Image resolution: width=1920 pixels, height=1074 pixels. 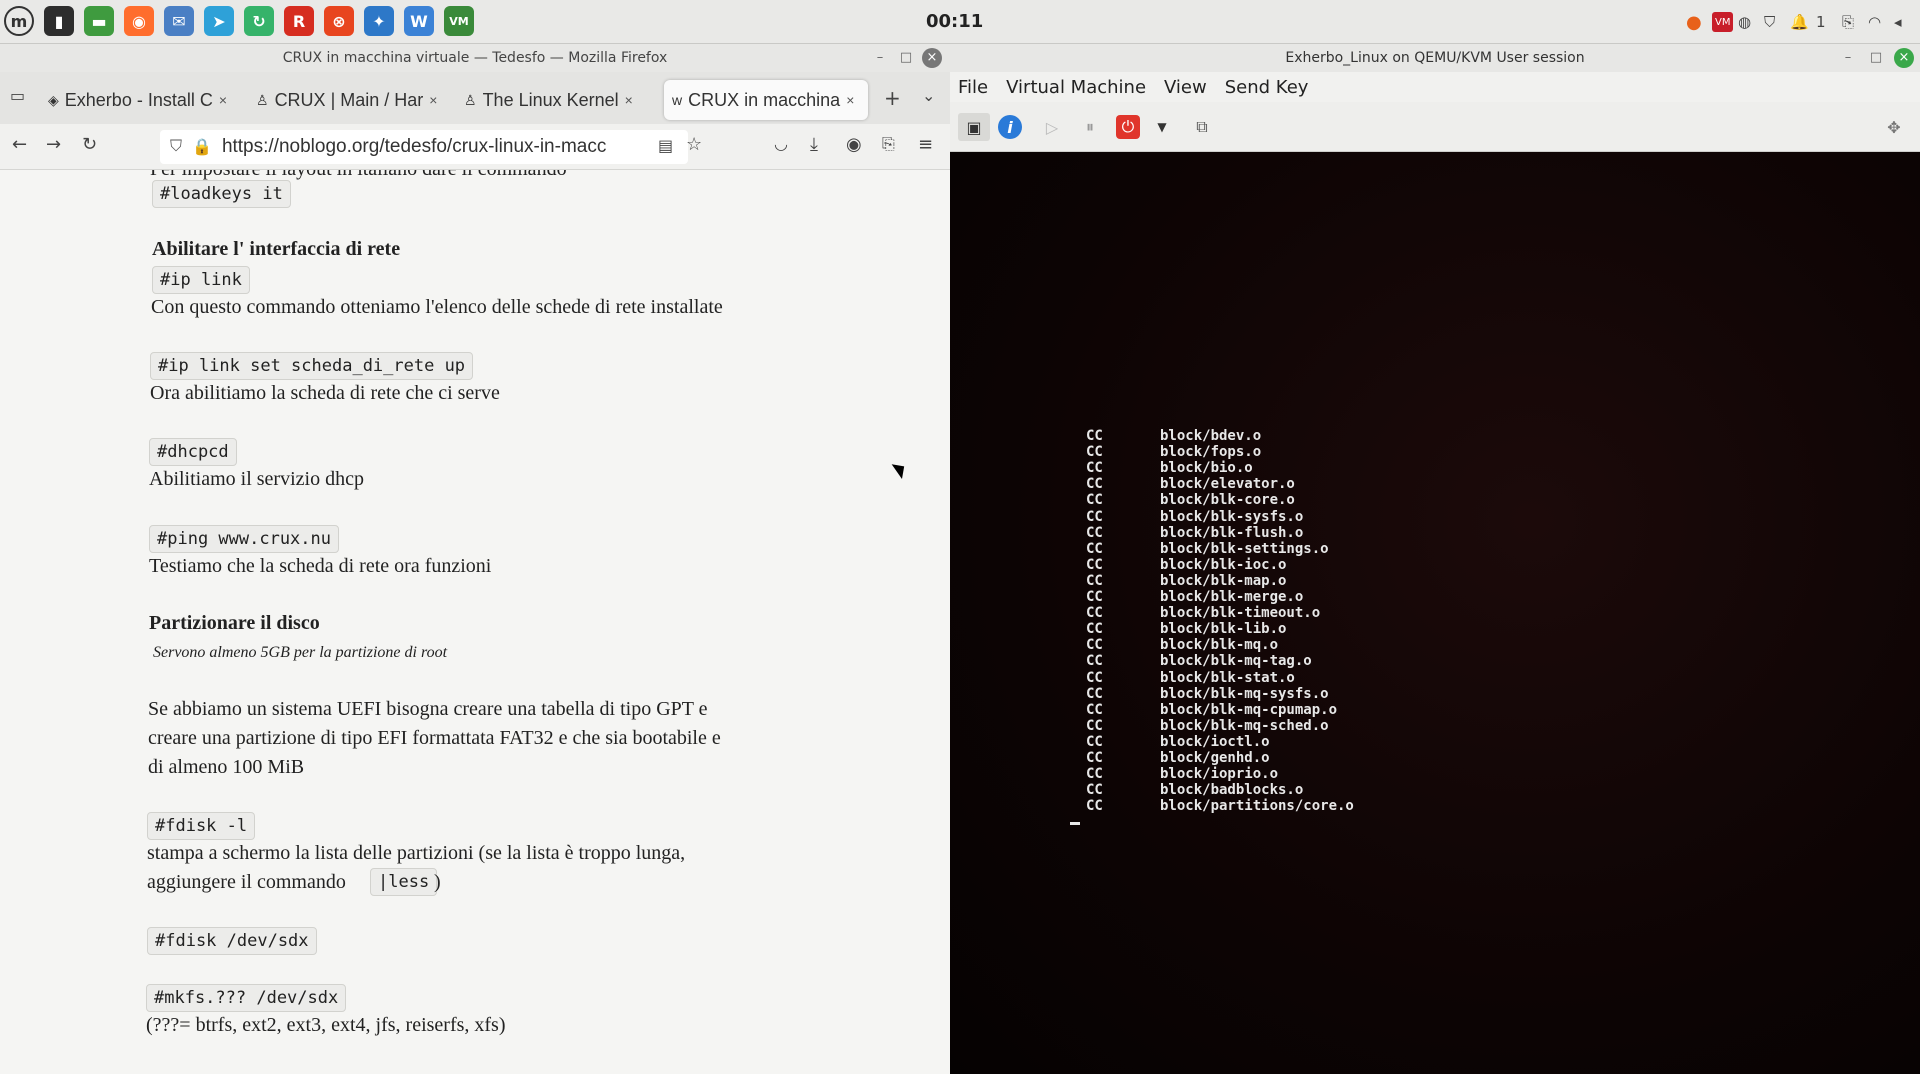 What do you see at coordinates (1185, 87) in the screenshot?
I see `menu-view: View` at bounding box center [1185, 87].